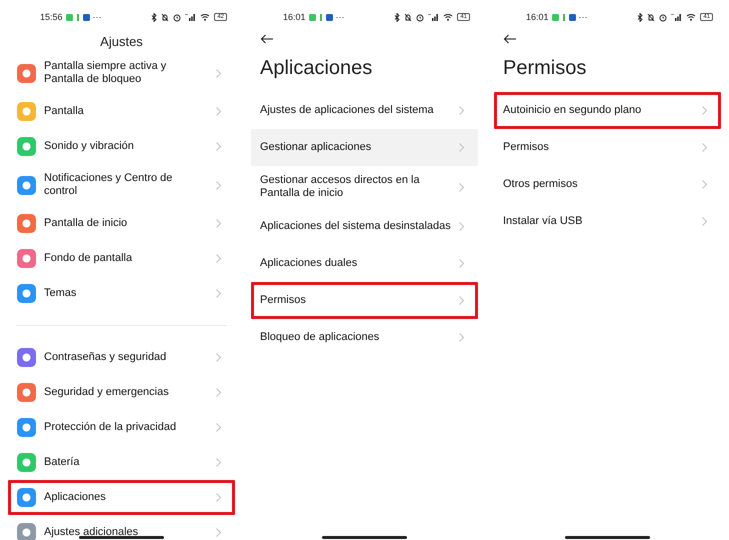 This screenshot has height=540, width=729. I want to click on settings-item: Otros permisos, so click(607, 184).